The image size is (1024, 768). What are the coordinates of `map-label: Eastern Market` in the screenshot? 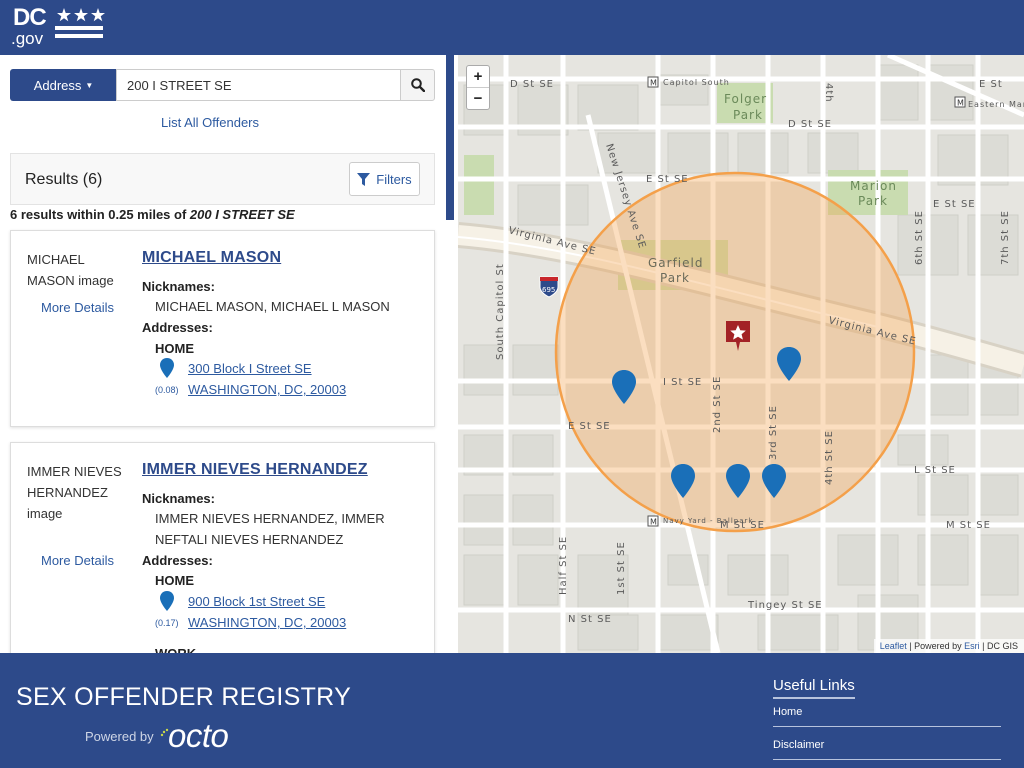 It's located at (996, 104).